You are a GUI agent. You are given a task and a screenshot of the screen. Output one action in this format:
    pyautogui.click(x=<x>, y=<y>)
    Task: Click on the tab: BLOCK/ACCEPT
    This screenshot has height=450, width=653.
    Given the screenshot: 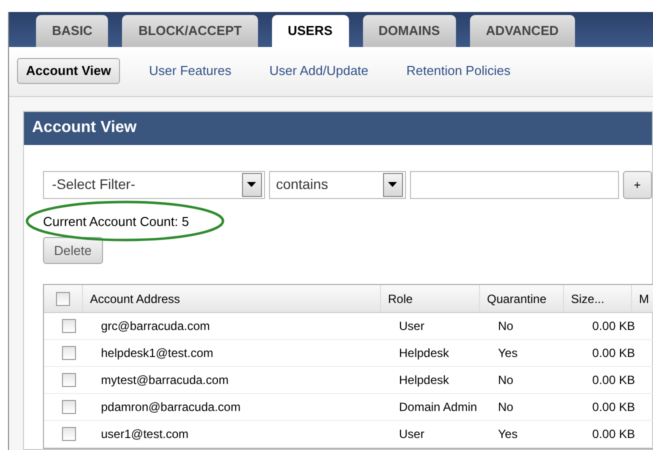 What is the action you would take?
    pyautogui.click(x=190, y=30)
    